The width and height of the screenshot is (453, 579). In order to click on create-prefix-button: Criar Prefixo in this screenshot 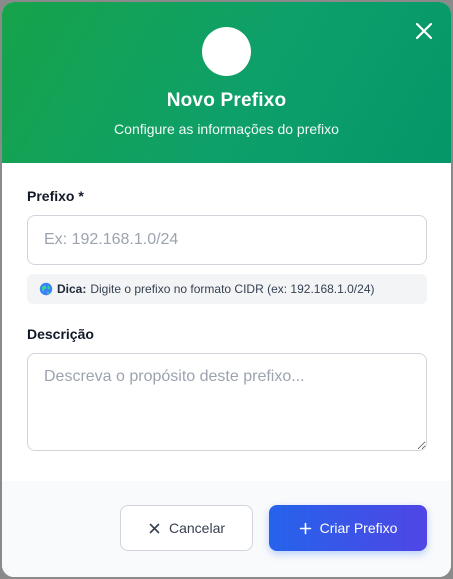, I will do `click(348, 528)`.